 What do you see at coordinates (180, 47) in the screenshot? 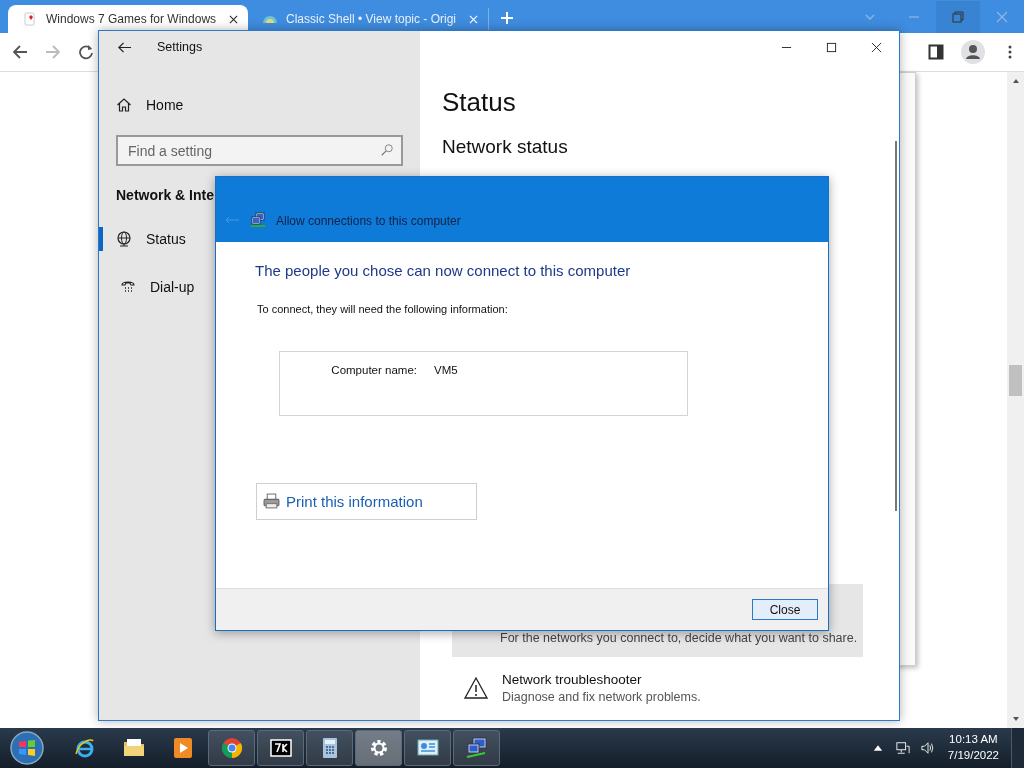
I see `window-title: Settings` at bounding box center [180, 47].